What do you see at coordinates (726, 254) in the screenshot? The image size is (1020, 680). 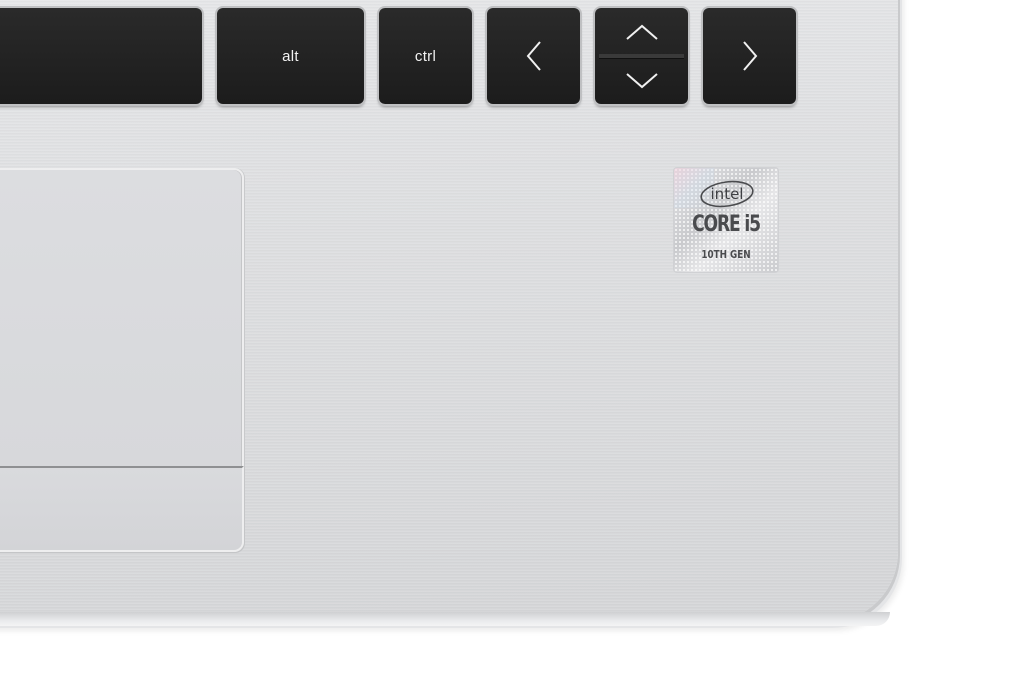 I see `generation-label: 10TH GEN` at bounding box center [726, 254].